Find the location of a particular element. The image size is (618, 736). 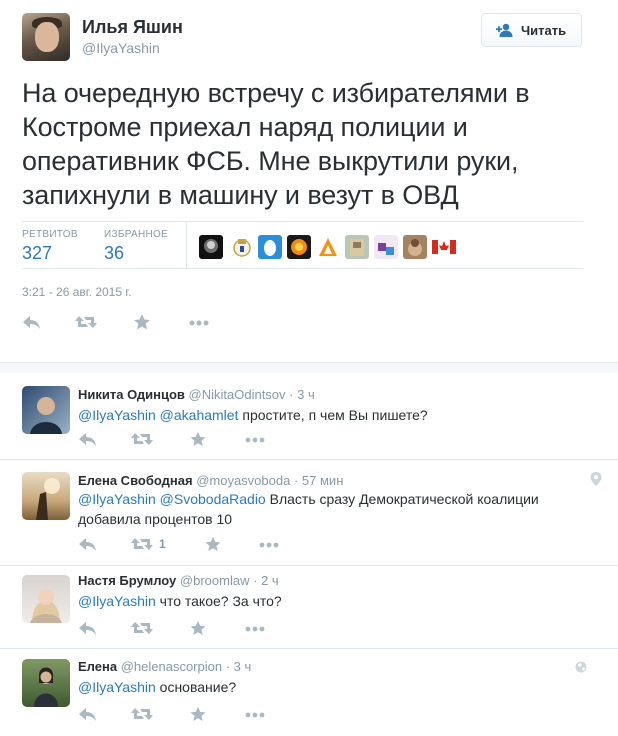

reply-author-name: Никита Одинцов is located at coordinates (131, 394).